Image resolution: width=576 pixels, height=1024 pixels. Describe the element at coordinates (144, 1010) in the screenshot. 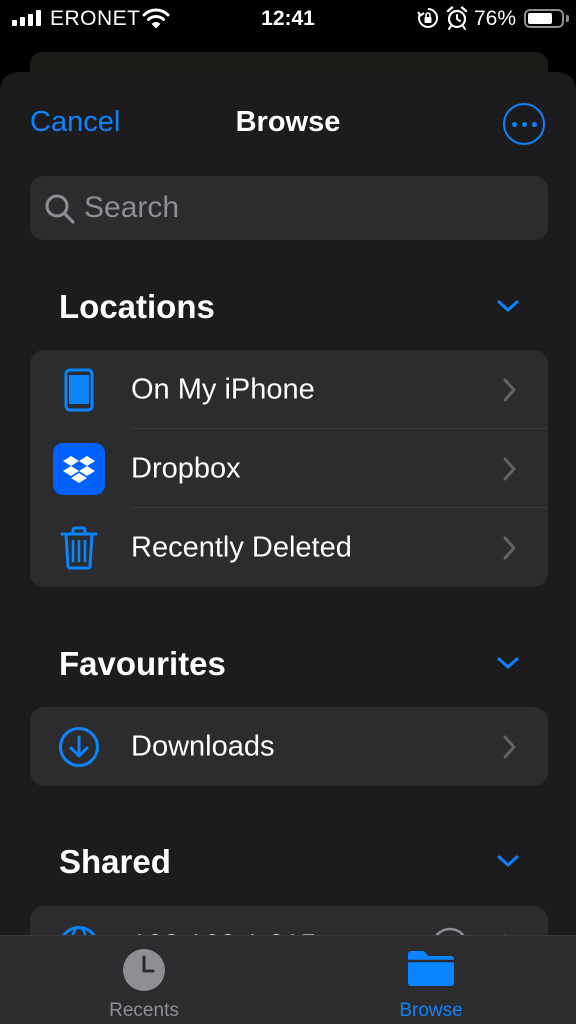

I see `tab-label: Recents` at that location.